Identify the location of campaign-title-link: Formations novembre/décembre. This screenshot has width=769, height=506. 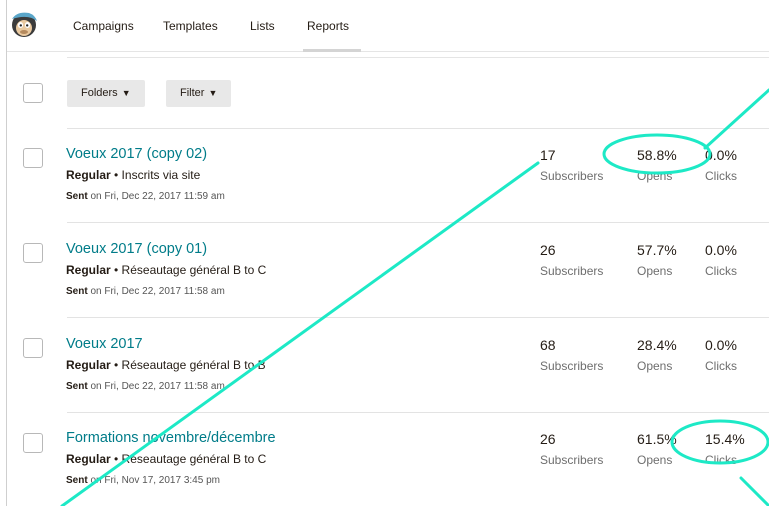
(171, 438).